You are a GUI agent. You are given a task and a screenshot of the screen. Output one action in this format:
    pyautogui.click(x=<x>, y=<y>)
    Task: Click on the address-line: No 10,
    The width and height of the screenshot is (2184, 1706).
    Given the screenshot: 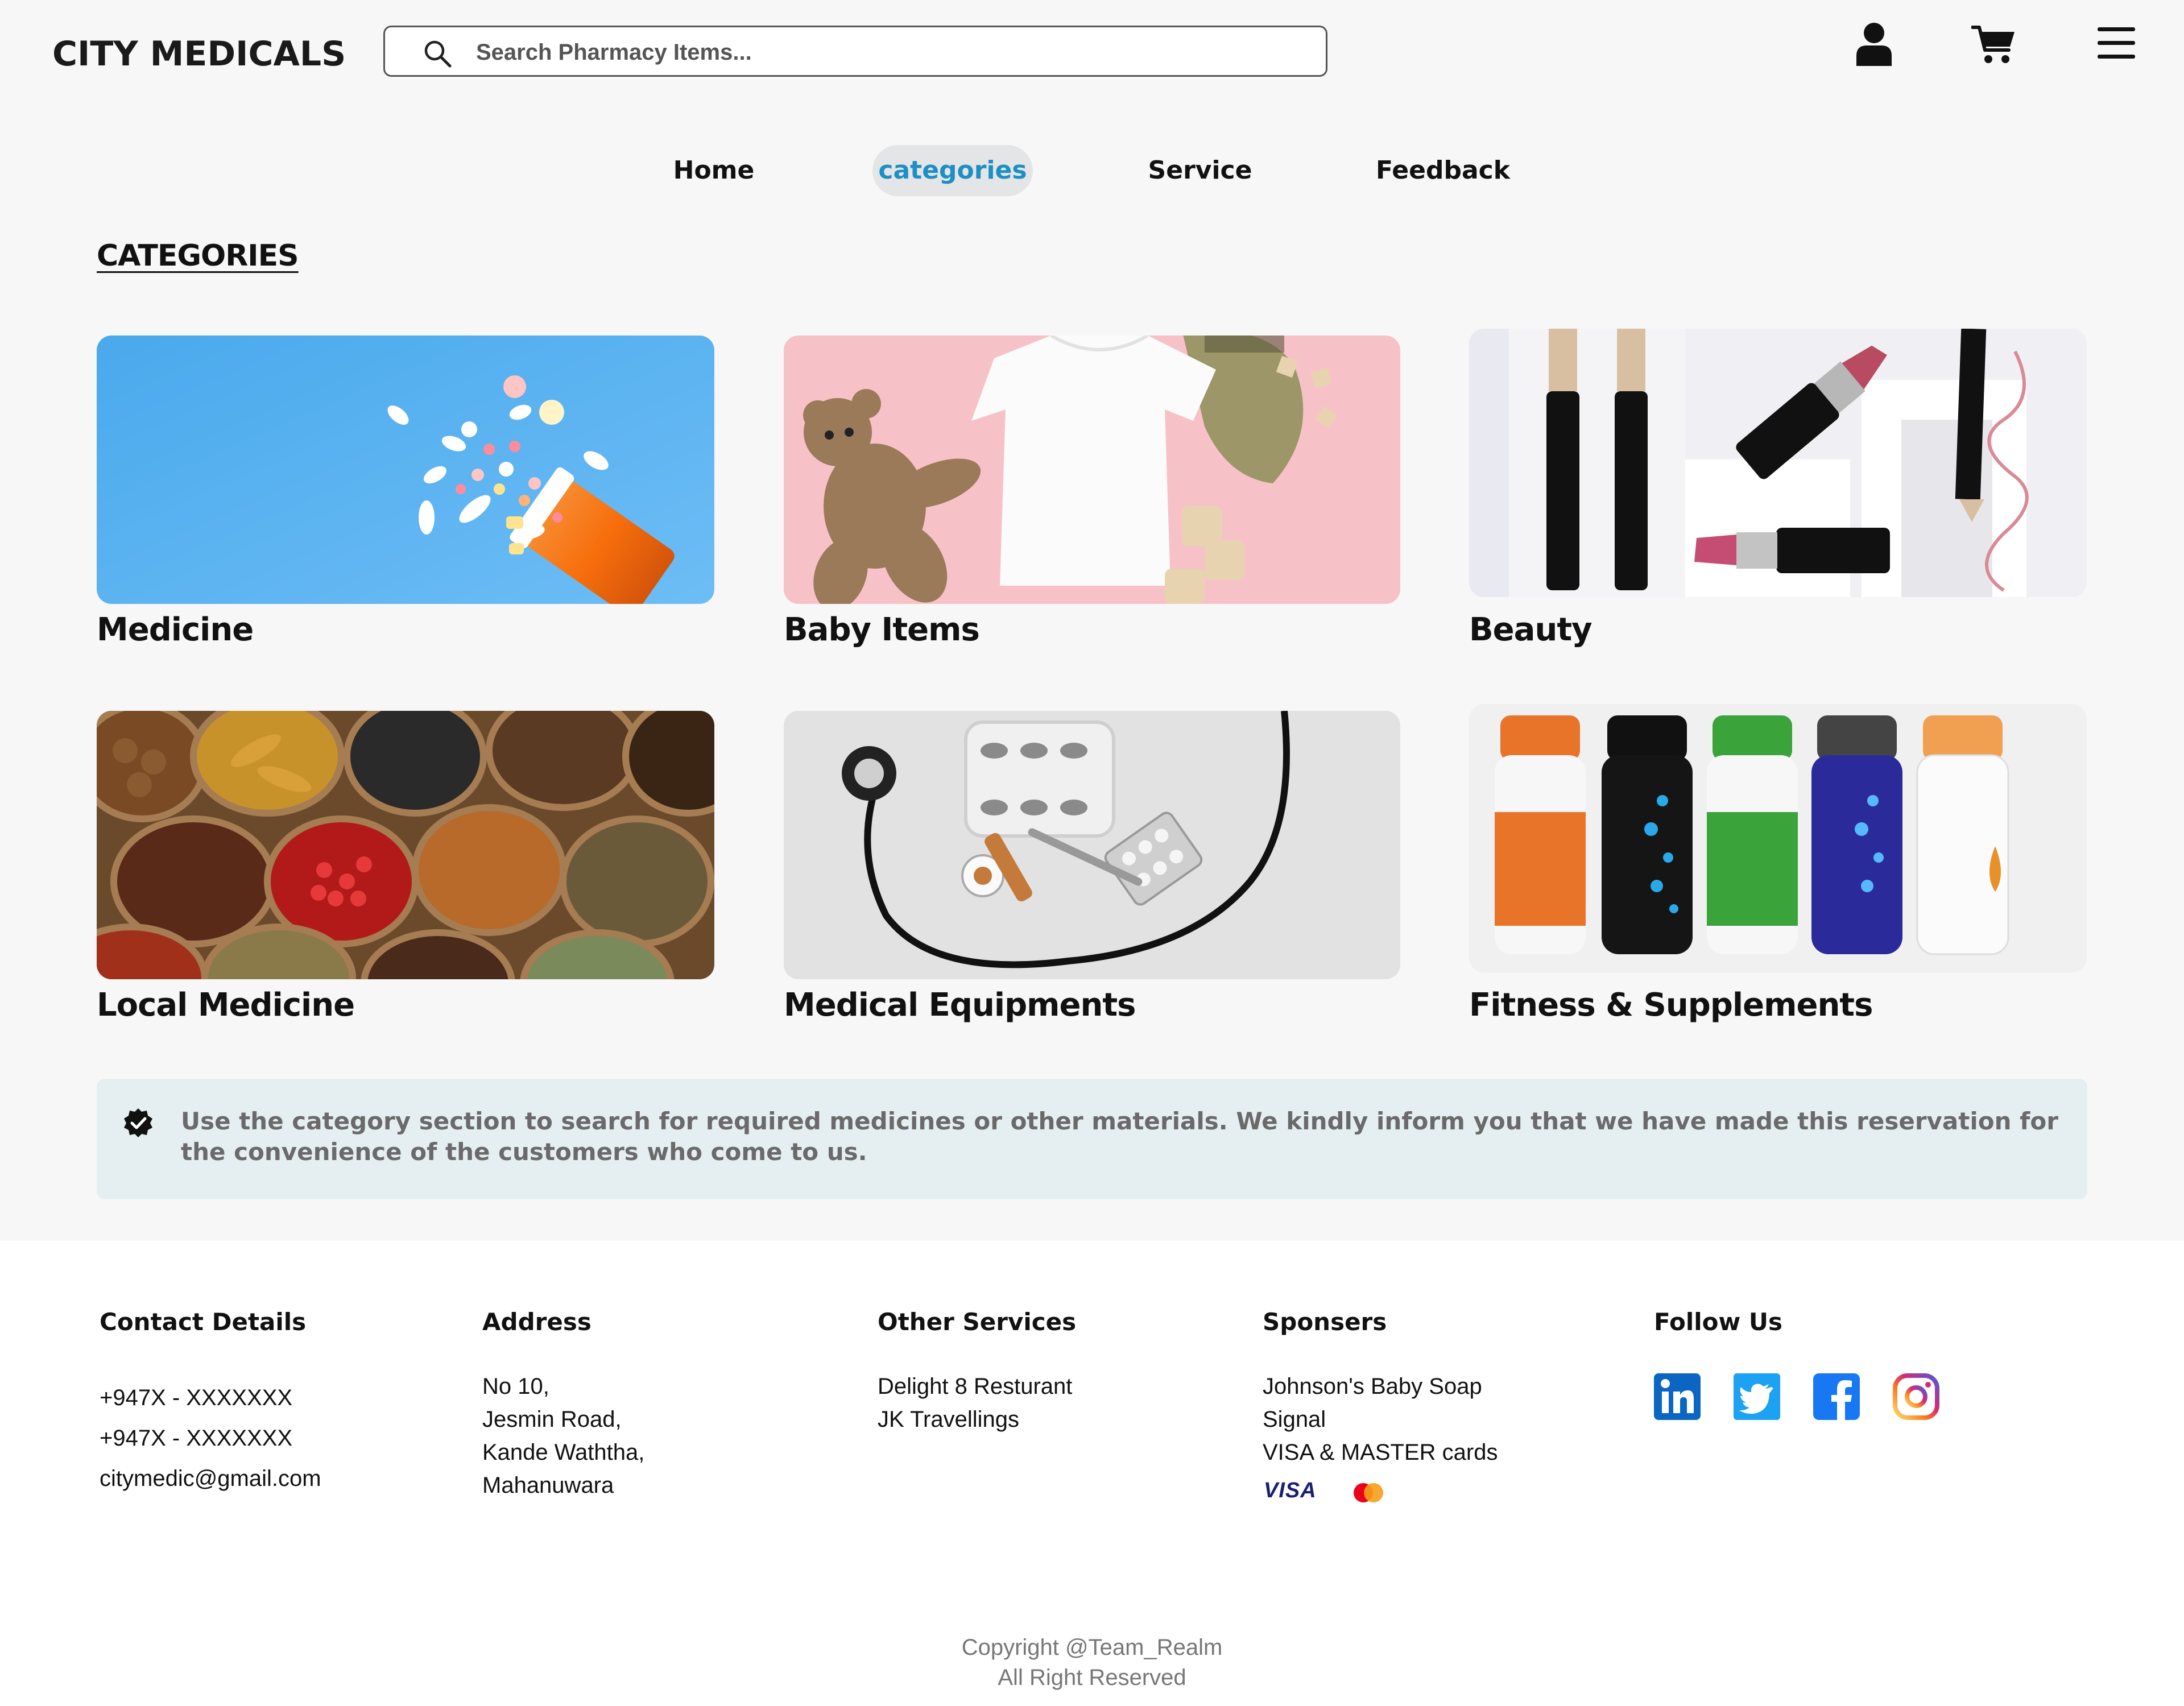 What is the action you would take?
    pyautogui.click(x=515, y=1387)
    